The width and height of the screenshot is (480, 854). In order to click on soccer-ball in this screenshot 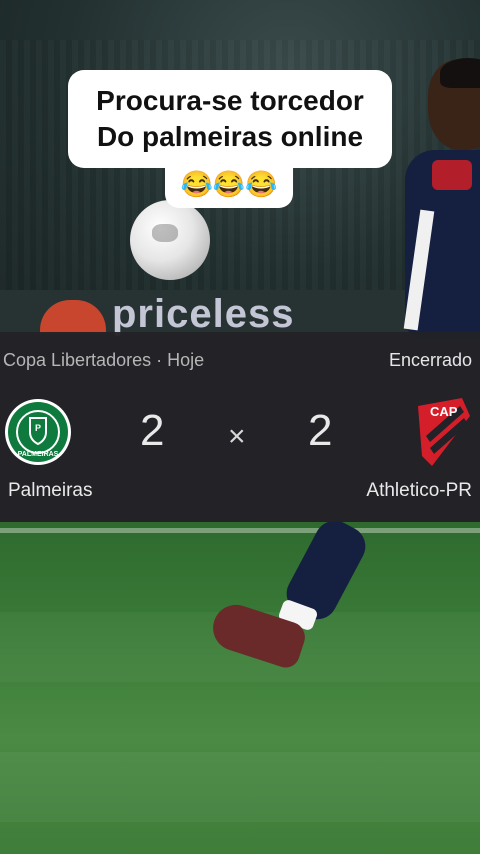, I will do `click(170, 240)`.